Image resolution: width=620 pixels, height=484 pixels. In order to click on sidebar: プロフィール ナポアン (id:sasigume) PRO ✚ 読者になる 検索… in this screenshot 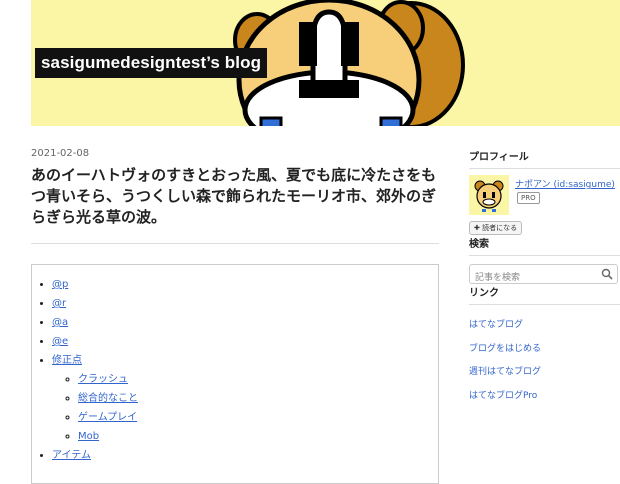, I will do `click(544, 278)`.